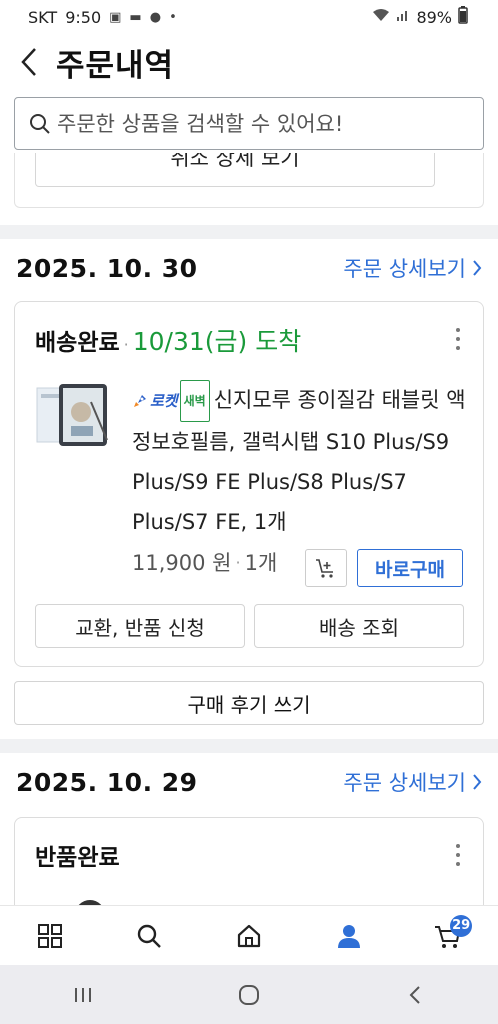  Describe the element at coordinates (249, 268) in the screenshot. I see `order-date-row: 2025. 10. 30 주문 상세보기` at that location.